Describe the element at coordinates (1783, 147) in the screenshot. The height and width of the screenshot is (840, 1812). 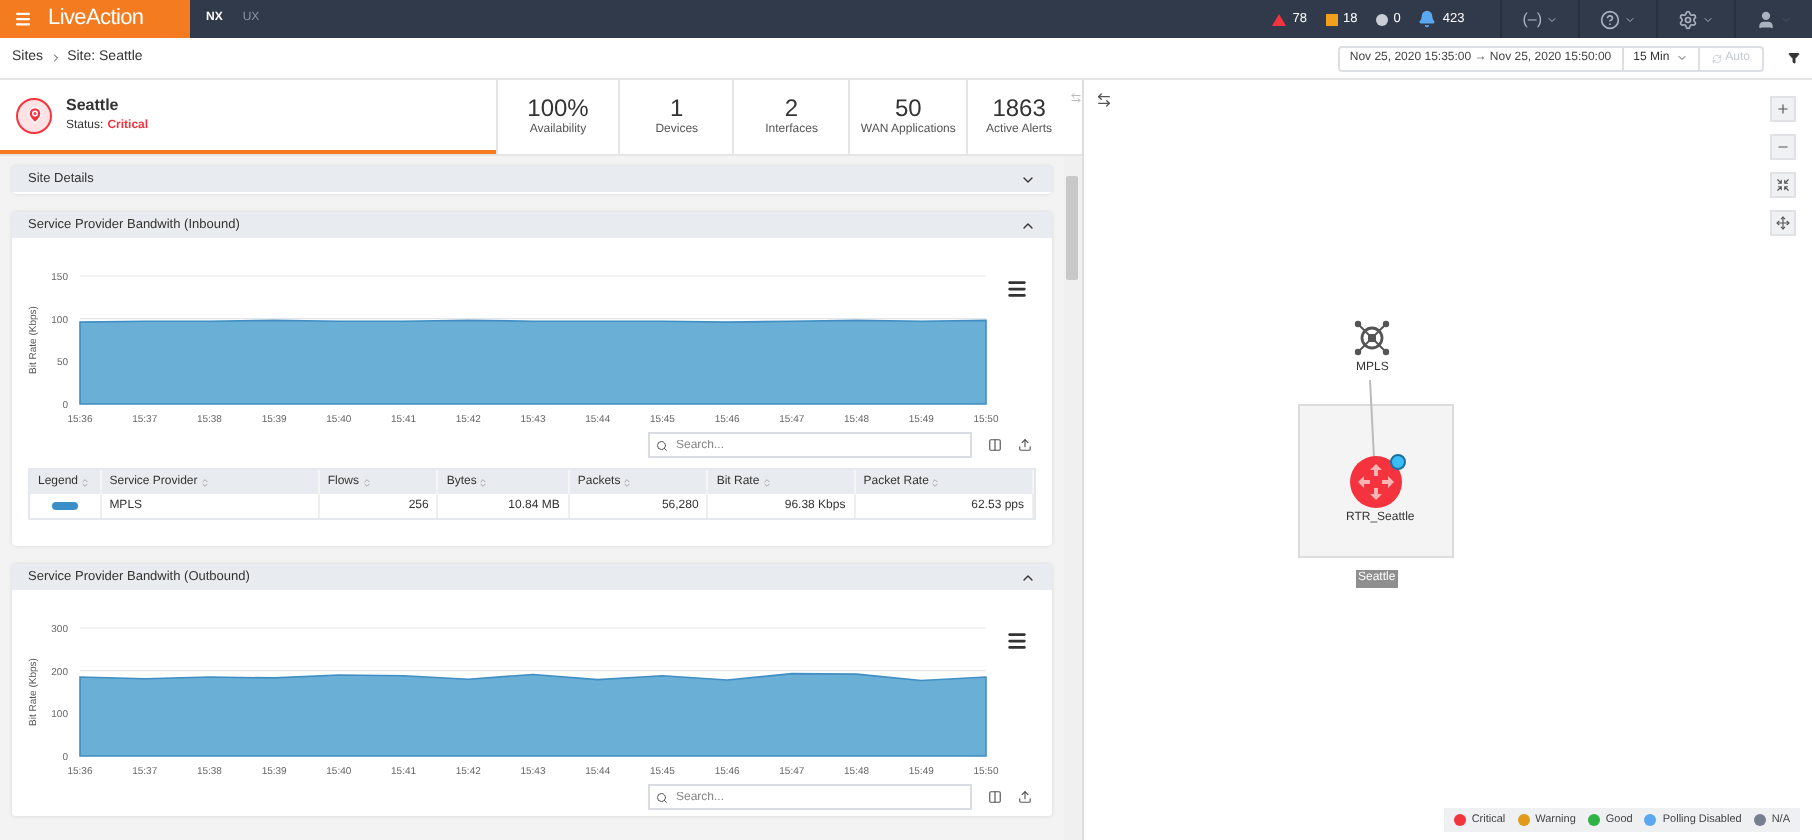
I see `minus-icon` at that location.